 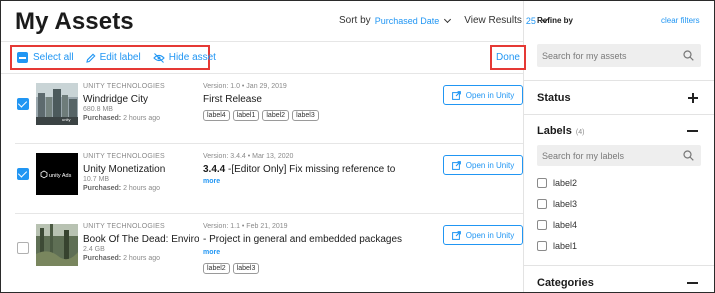 What do you see at coordinates (407, 21) in the screenshot?
I see `sort-dropdown: Purchased Date` at bounding box center [407, 21].